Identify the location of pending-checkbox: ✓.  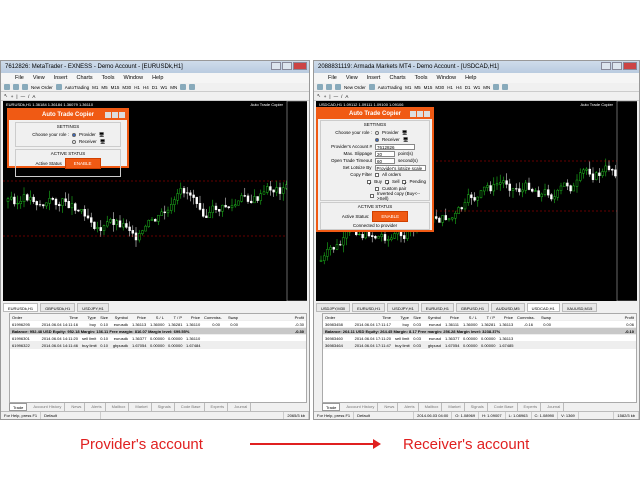
(404, 182).